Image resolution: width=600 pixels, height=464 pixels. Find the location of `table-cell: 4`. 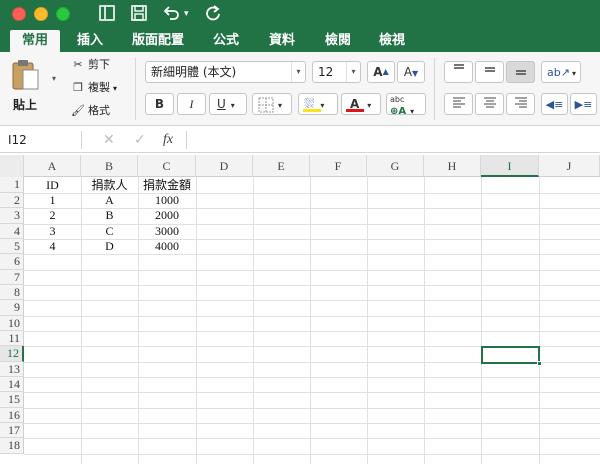

table-cell: 4 is located at coordinates (52, 246).